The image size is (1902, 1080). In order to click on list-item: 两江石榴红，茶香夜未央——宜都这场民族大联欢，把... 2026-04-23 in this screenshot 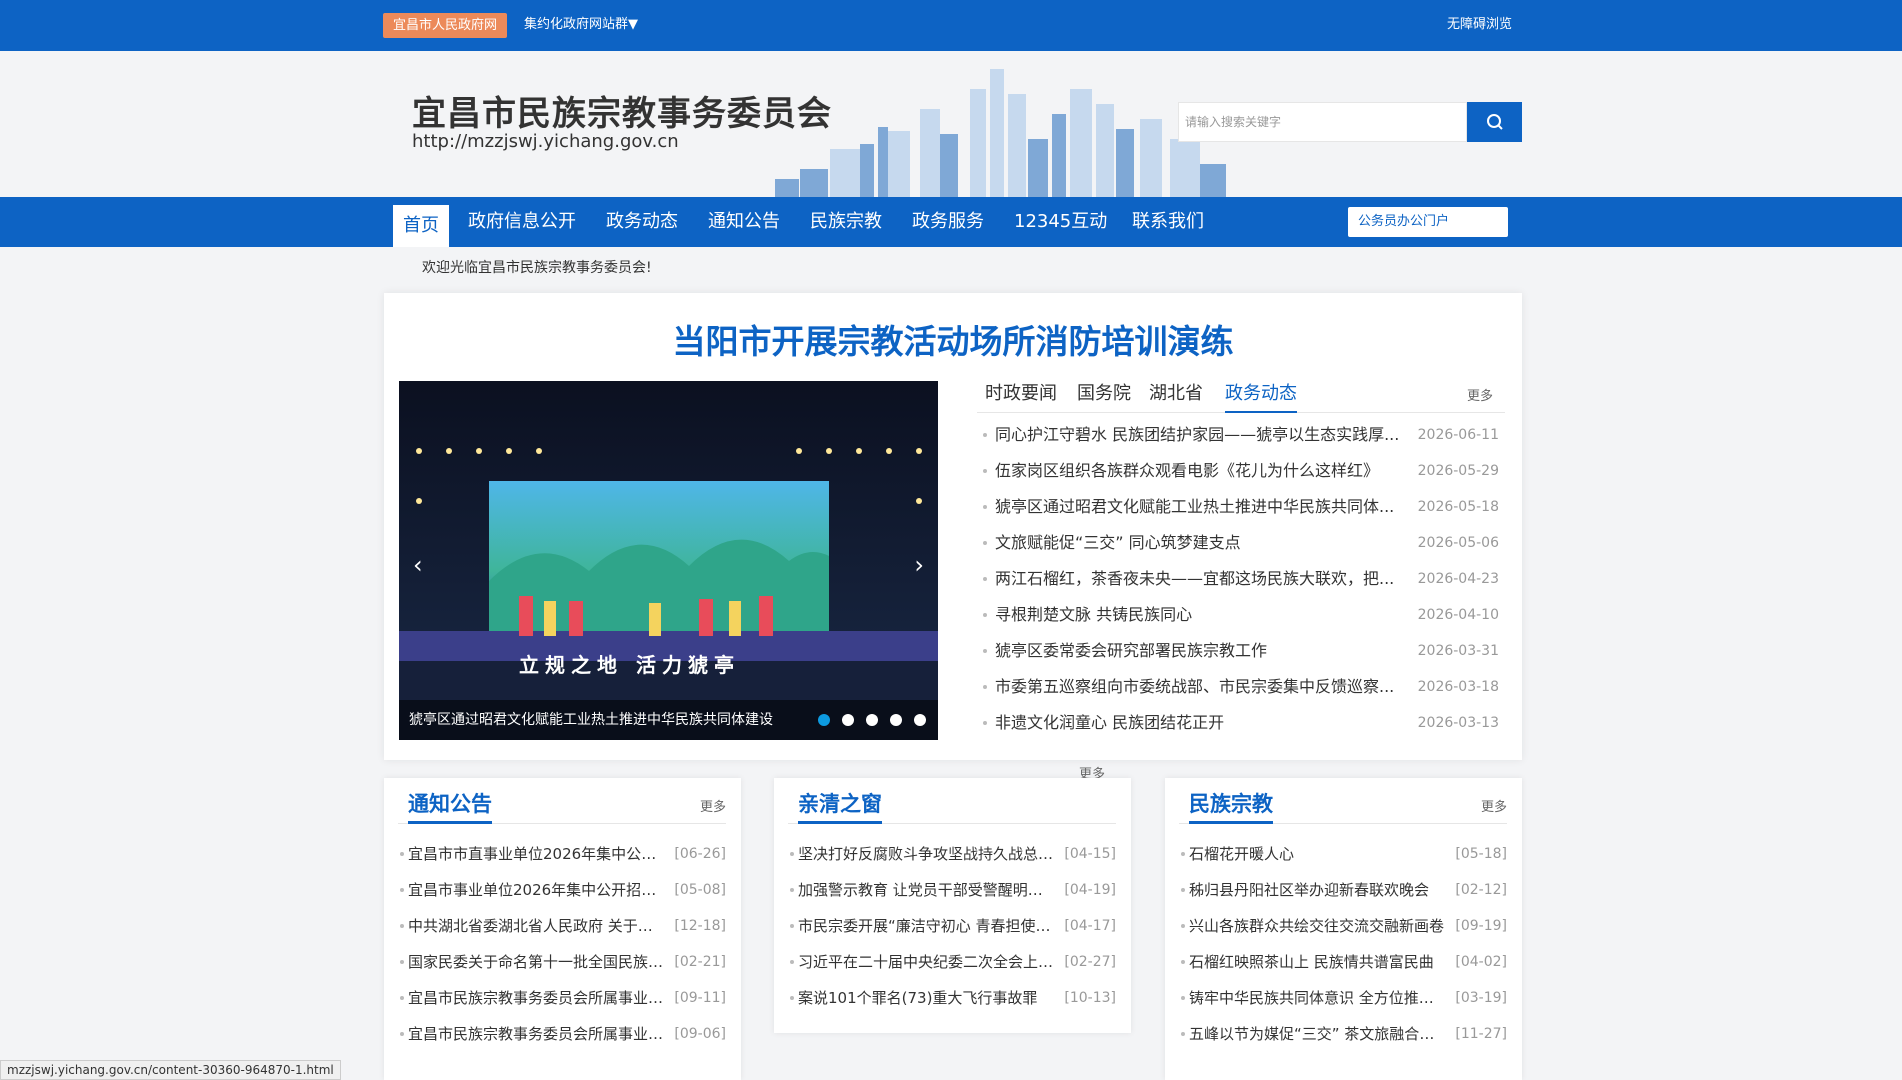, I will do `click(1242, 579)`.